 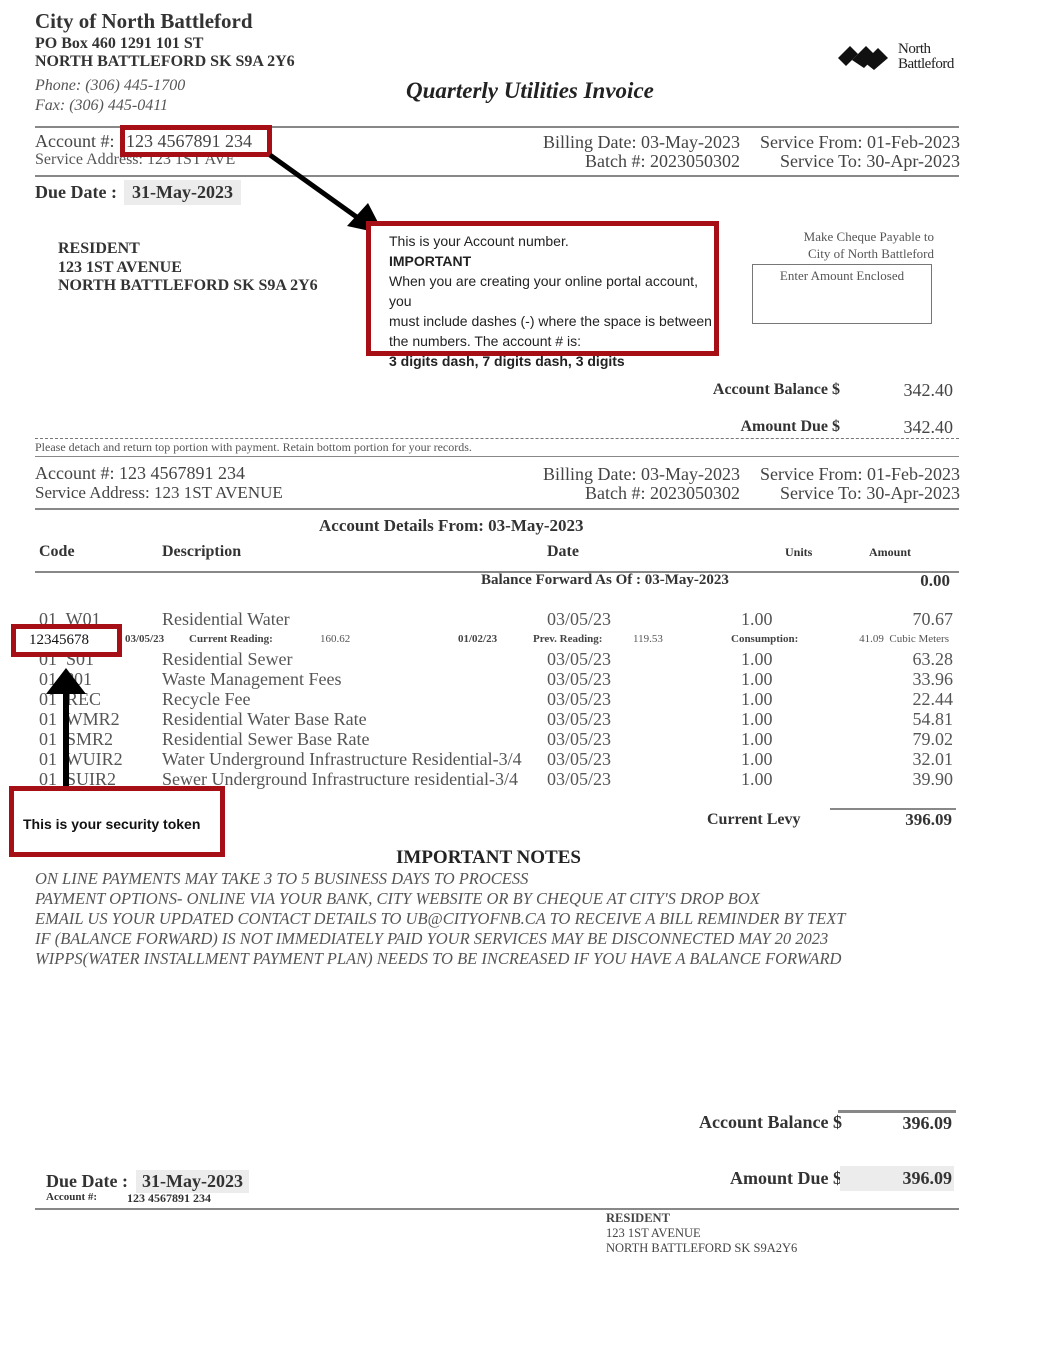 I want to click on security-token-box: 12345678, so click(x=66, y=640).